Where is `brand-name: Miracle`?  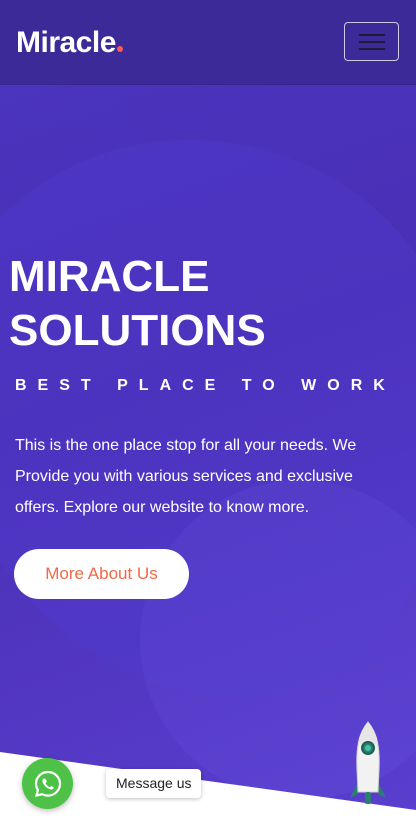 brand-name: Miracle is located at coordinates (66, 42).